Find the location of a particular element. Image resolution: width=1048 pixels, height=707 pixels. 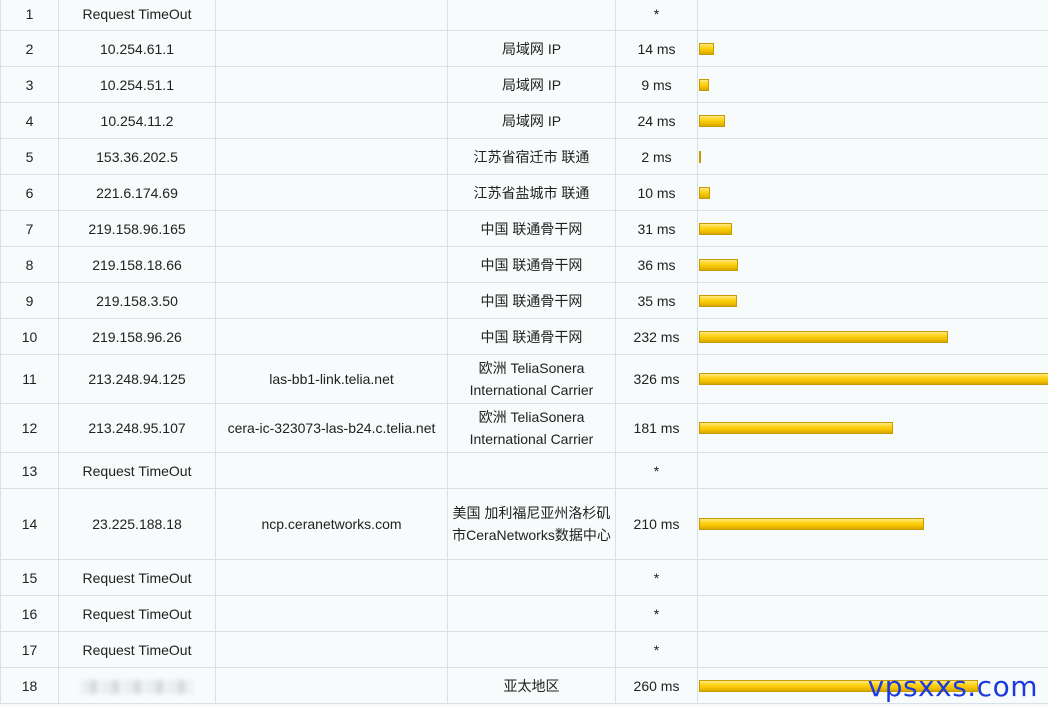

table-row: 3 10.254.51.1 局域网 IP 9 ms is located at coordinates (524, 84).